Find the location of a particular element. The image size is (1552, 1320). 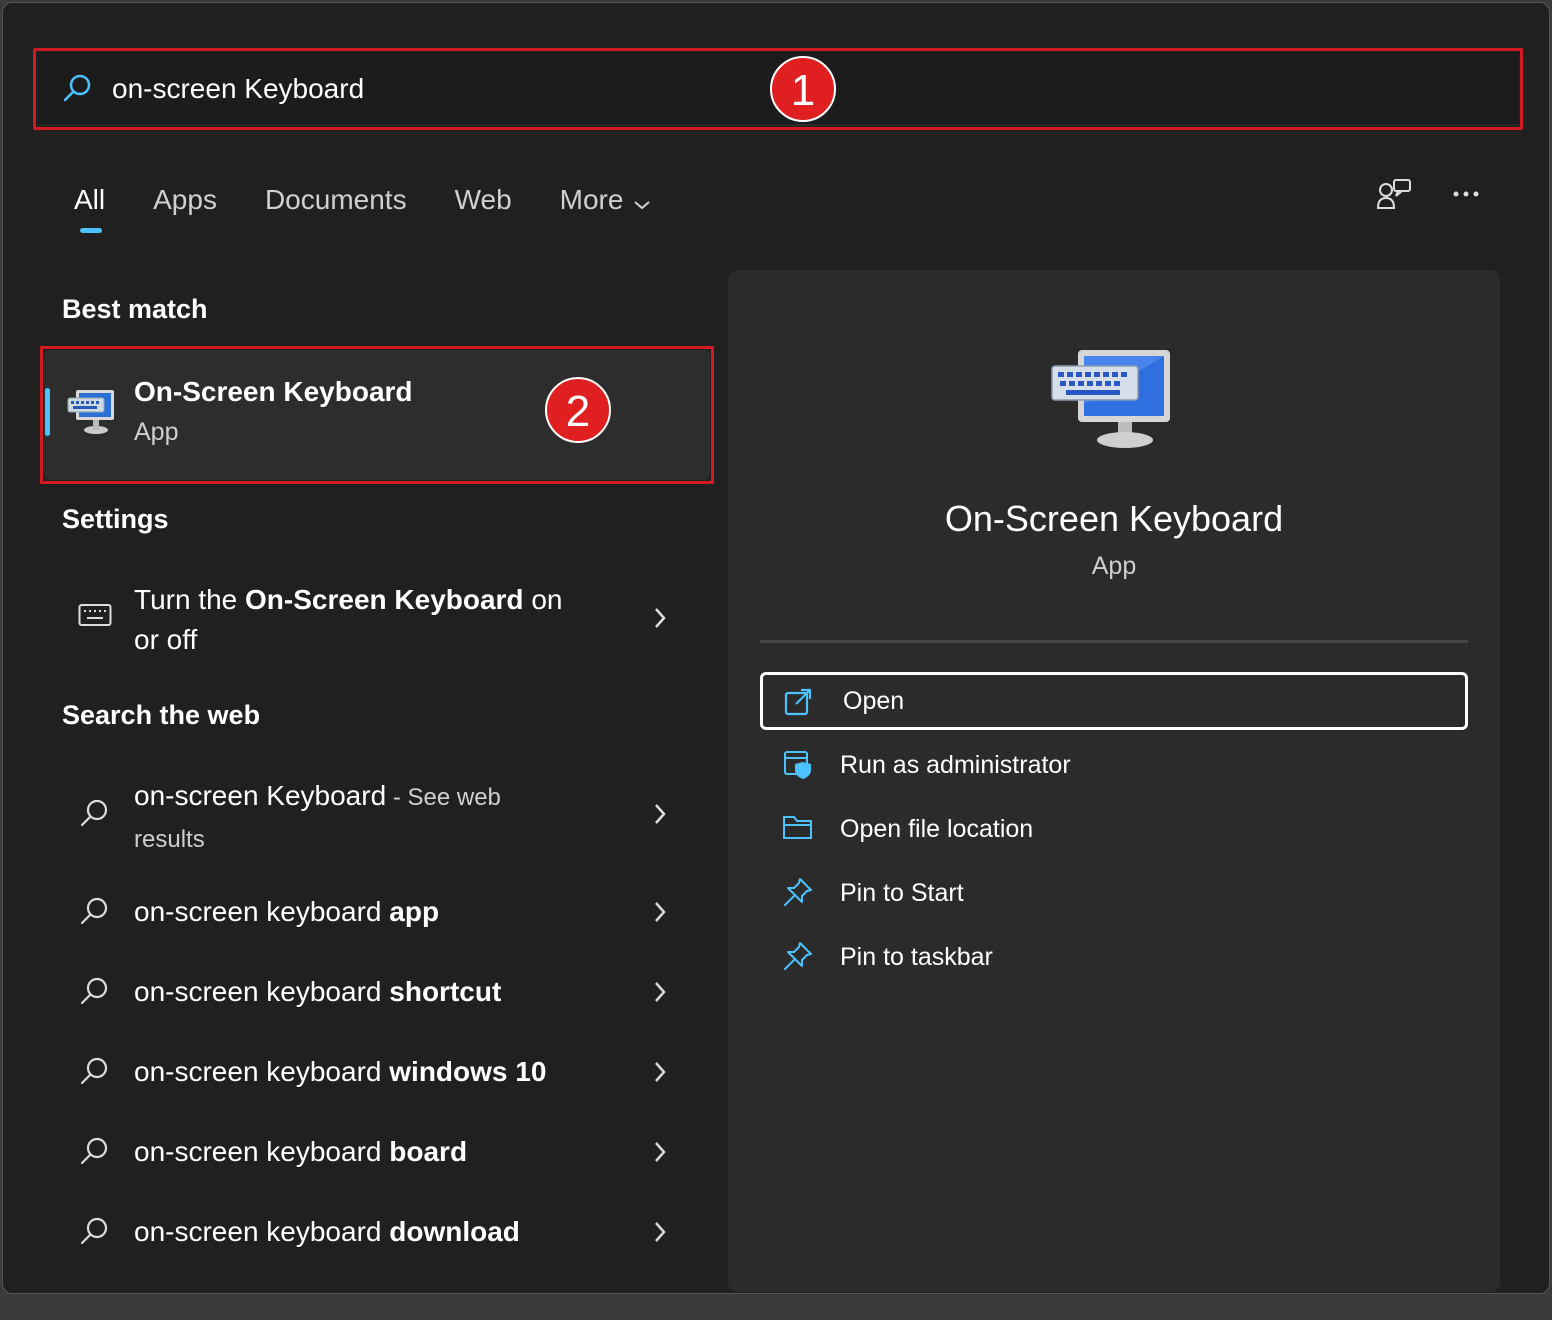

folder-icon is located at coordinates (798, 829).